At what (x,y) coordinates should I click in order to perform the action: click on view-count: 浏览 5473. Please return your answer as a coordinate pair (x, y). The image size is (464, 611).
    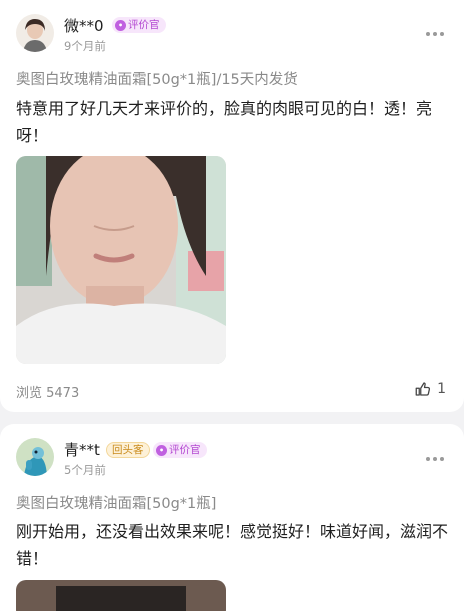
    Looking at the image, I should click on (48, 393).